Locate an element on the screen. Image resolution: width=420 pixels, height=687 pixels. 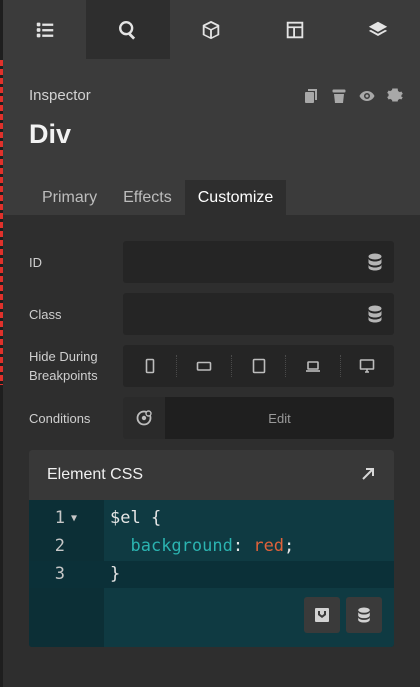
code-text: background: red; is located at coordinates (202, 546).